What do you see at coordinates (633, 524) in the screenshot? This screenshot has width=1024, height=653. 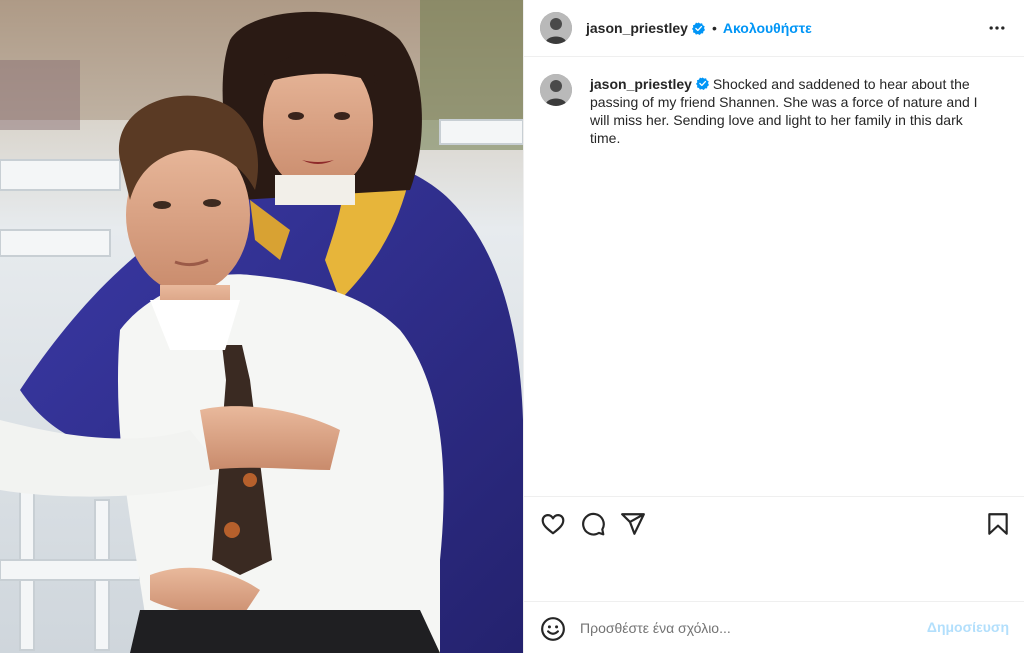 I see `paper-plane-icon` at bounding box center [633, 524].